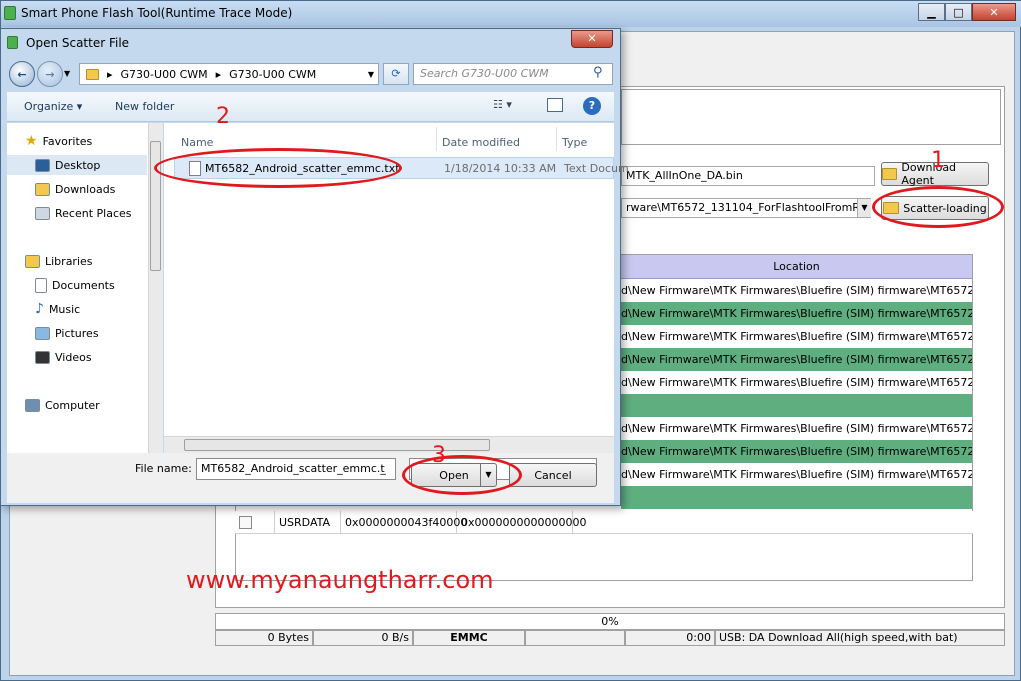 This screenshot has height=681, width=1021. I want to click on dialog-toolbar: Organize ▾ New folder ☷ ▾ ?, so click(310, 107).